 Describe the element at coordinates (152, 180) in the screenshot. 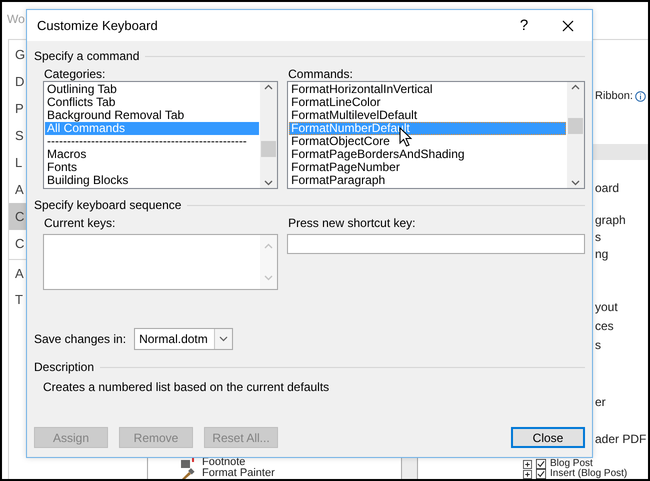

I see `list-item: Building Blocks` at that location.